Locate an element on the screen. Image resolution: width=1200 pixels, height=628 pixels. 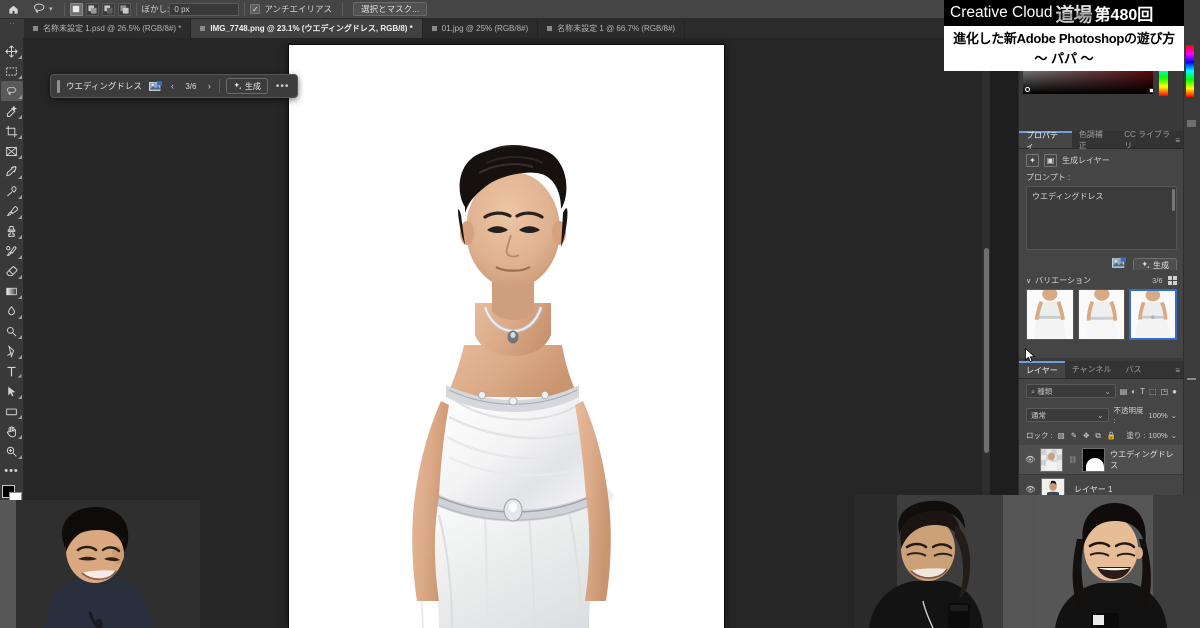
prompt-input: ウエディングドレス is located at coordinates (1101, 218).